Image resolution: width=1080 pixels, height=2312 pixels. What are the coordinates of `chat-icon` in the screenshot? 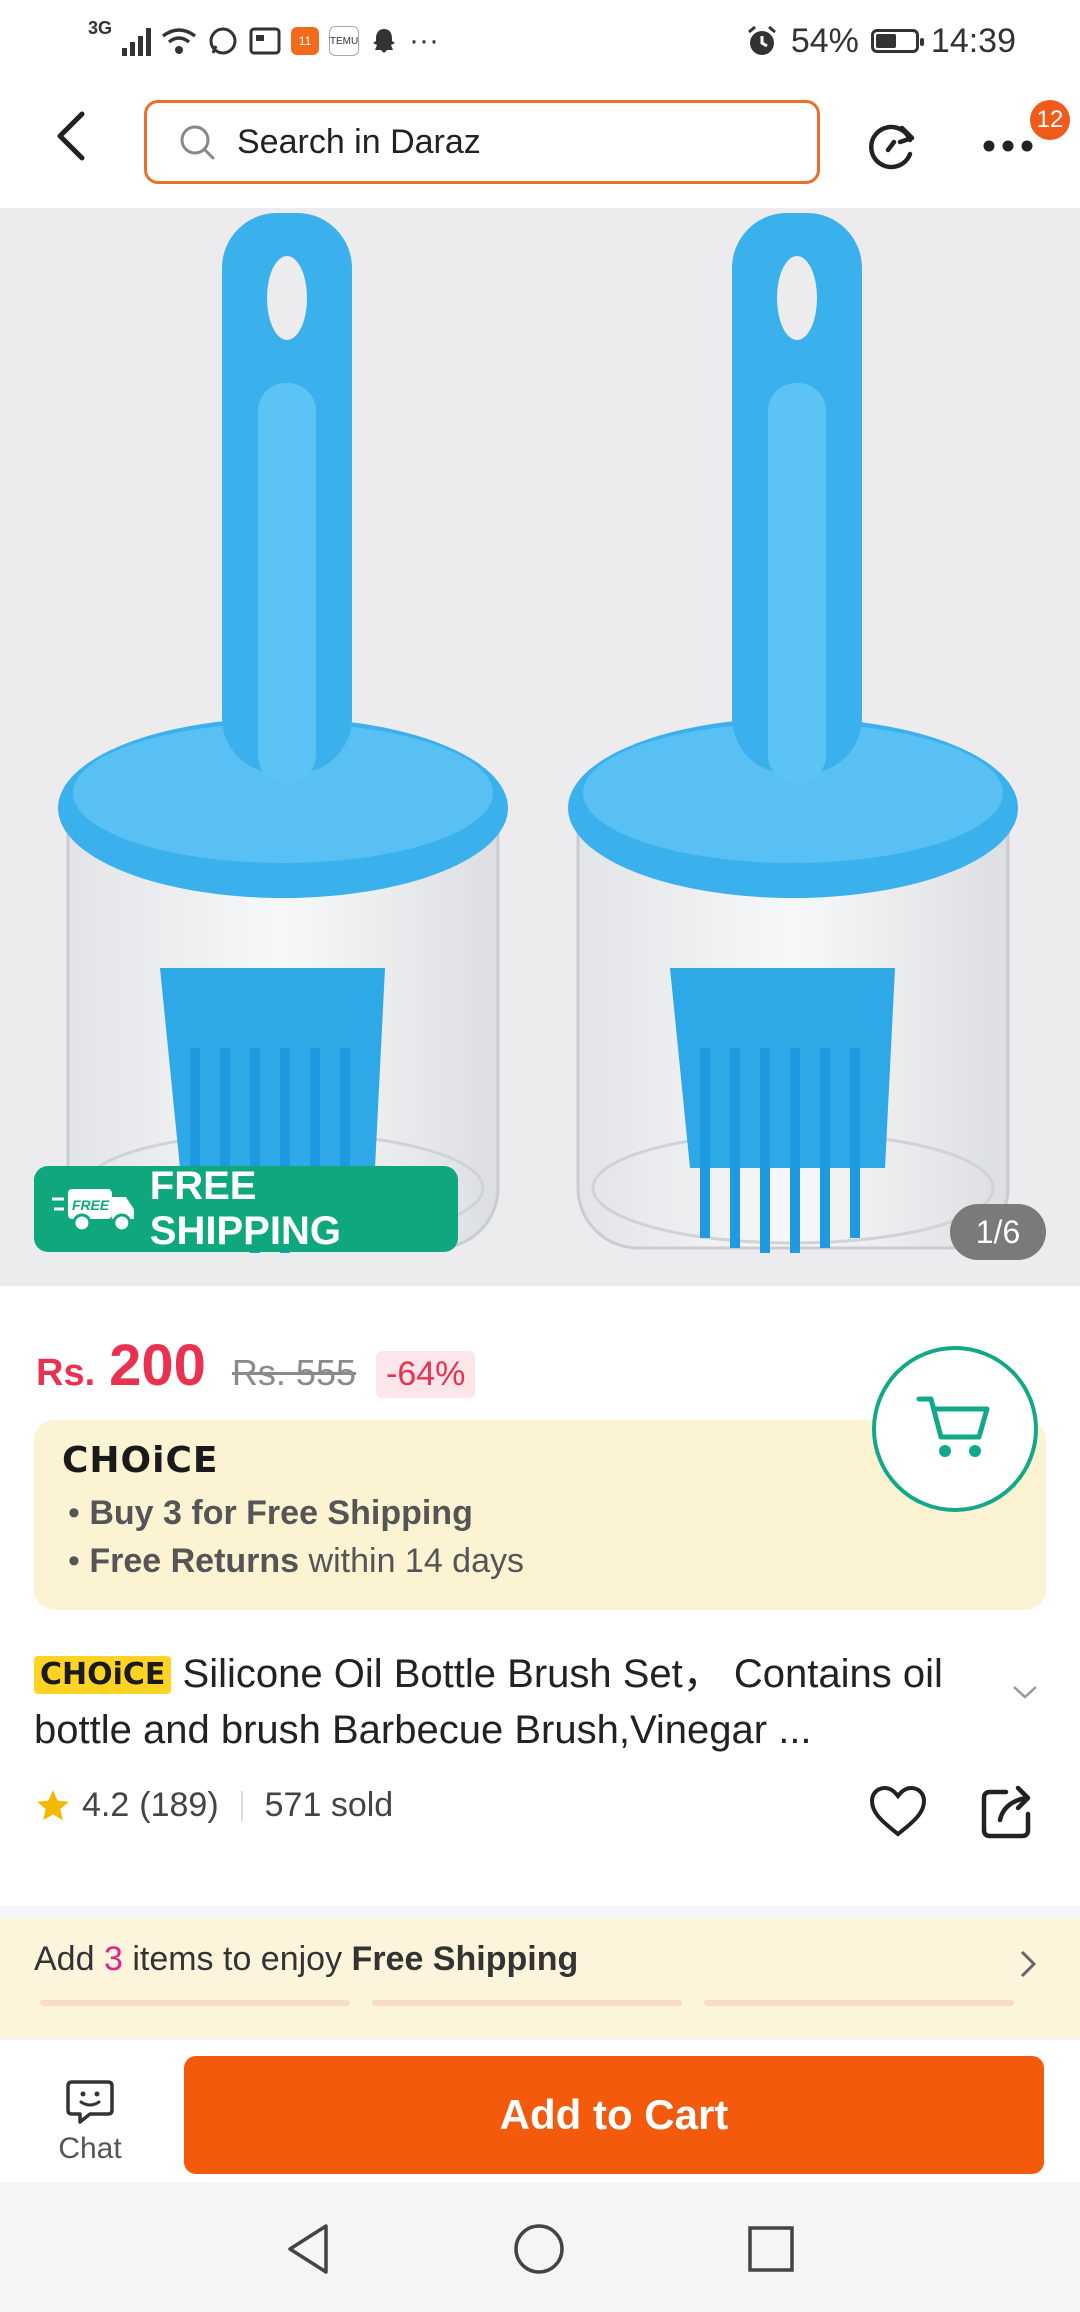 It's located at (90, 2102).